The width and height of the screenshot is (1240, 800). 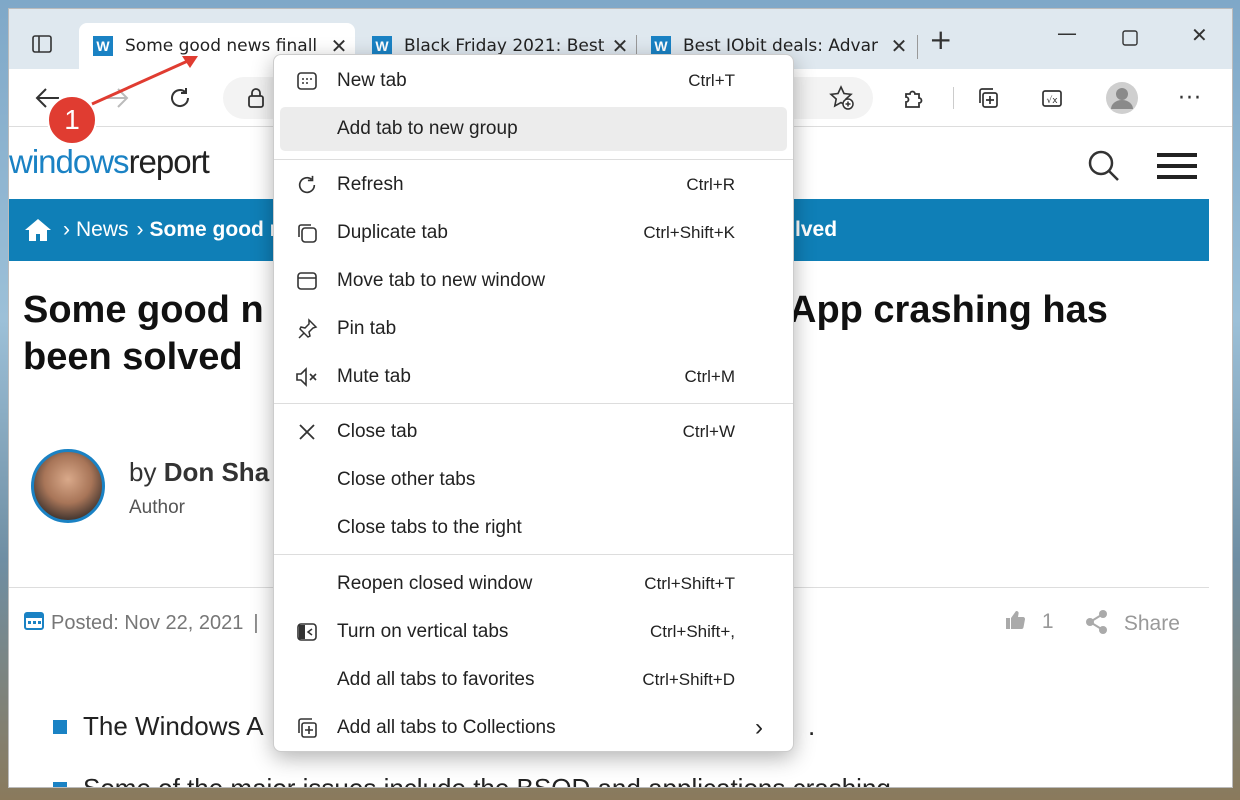 What do you see at coordinates (374, 376) in the screenshot?
I see `menu-item-label: Mute tab` at bounding box center [374, 376].